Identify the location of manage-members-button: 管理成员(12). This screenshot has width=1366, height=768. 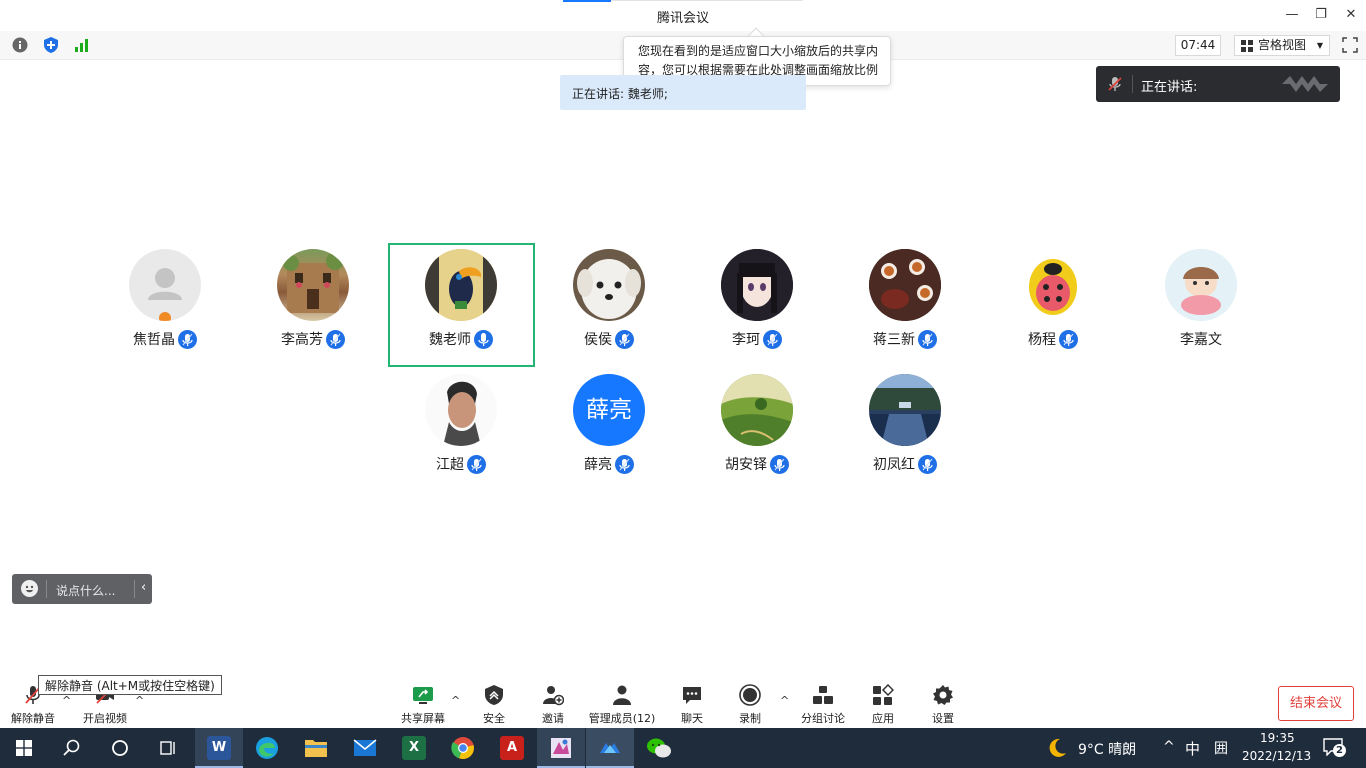
(622, 706).